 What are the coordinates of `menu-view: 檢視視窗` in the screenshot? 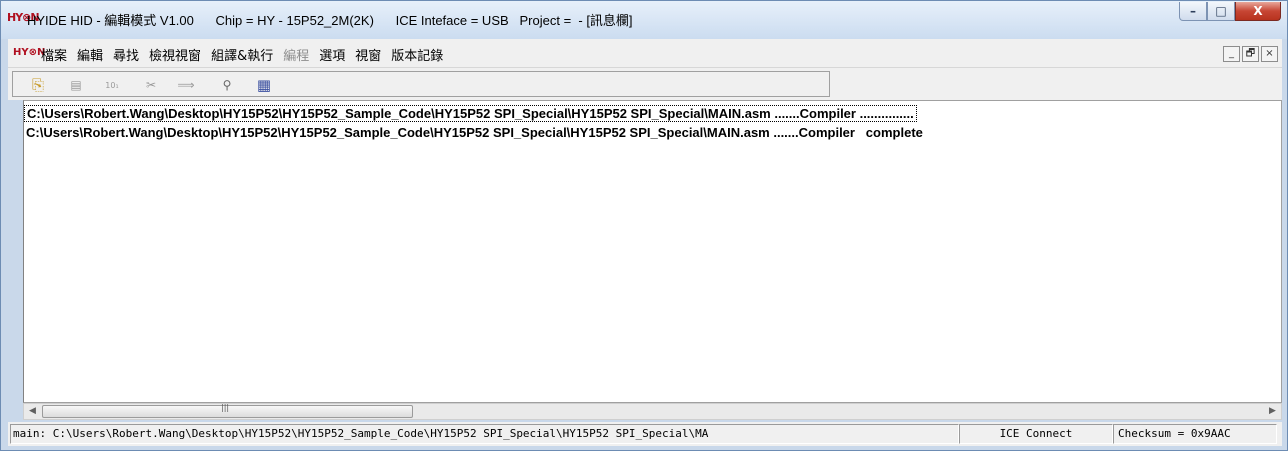 It's located at (175, 54).